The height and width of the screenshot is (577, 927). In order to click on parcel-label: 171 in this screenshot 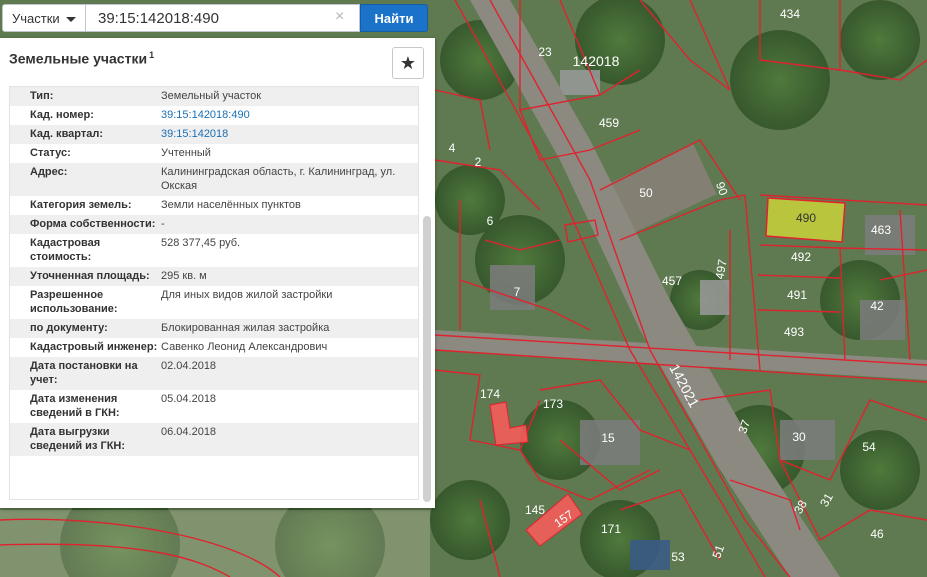, I will do `click(611, 529)`.